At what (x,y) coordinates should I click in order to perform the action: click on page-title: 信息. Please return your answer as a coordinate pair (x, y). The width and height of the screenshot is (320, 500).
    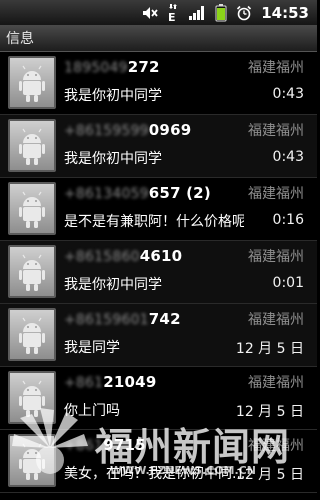
    Looking at the image, I should click on (20, 39).